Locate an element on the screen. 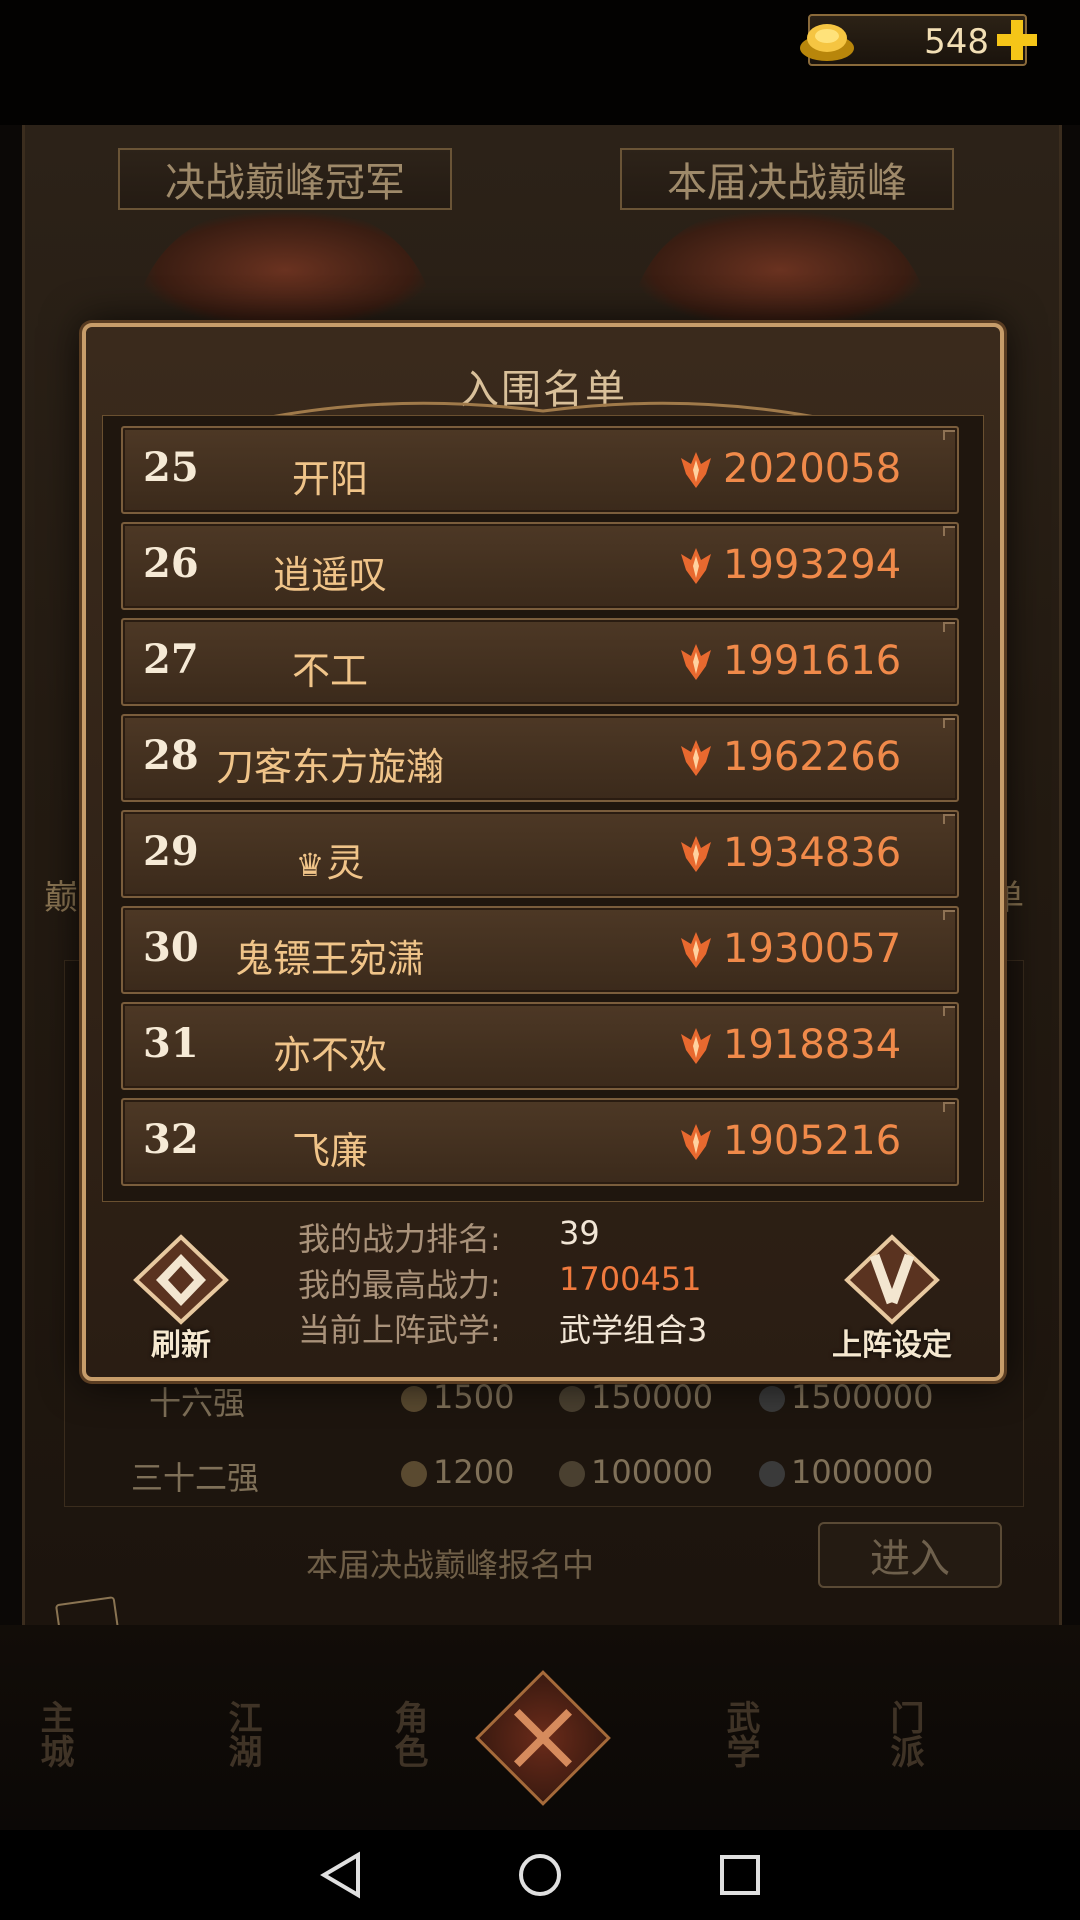 The image size is (1080, 1920). nav-martial-arts: 武学 is located at coordinates (740, 1734).